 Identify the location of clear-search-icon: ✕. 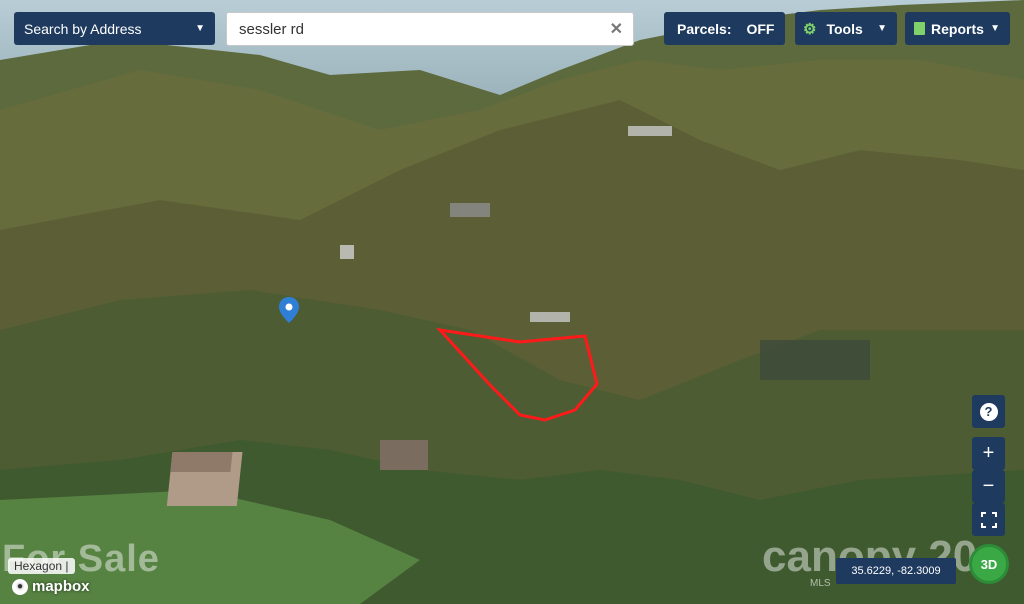
(616, 29).